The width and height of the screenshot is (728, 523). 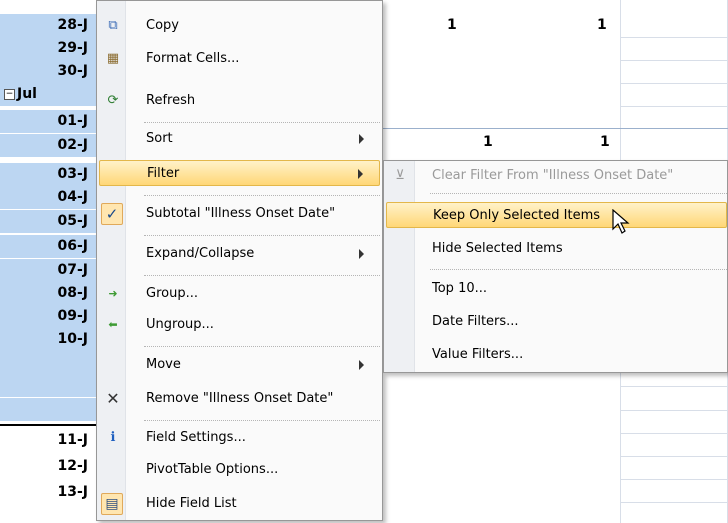 What do you see at coordinates (239, 365) in the screenshot?
I see `menu-item-move: Move` at bounding box center [239, 365].